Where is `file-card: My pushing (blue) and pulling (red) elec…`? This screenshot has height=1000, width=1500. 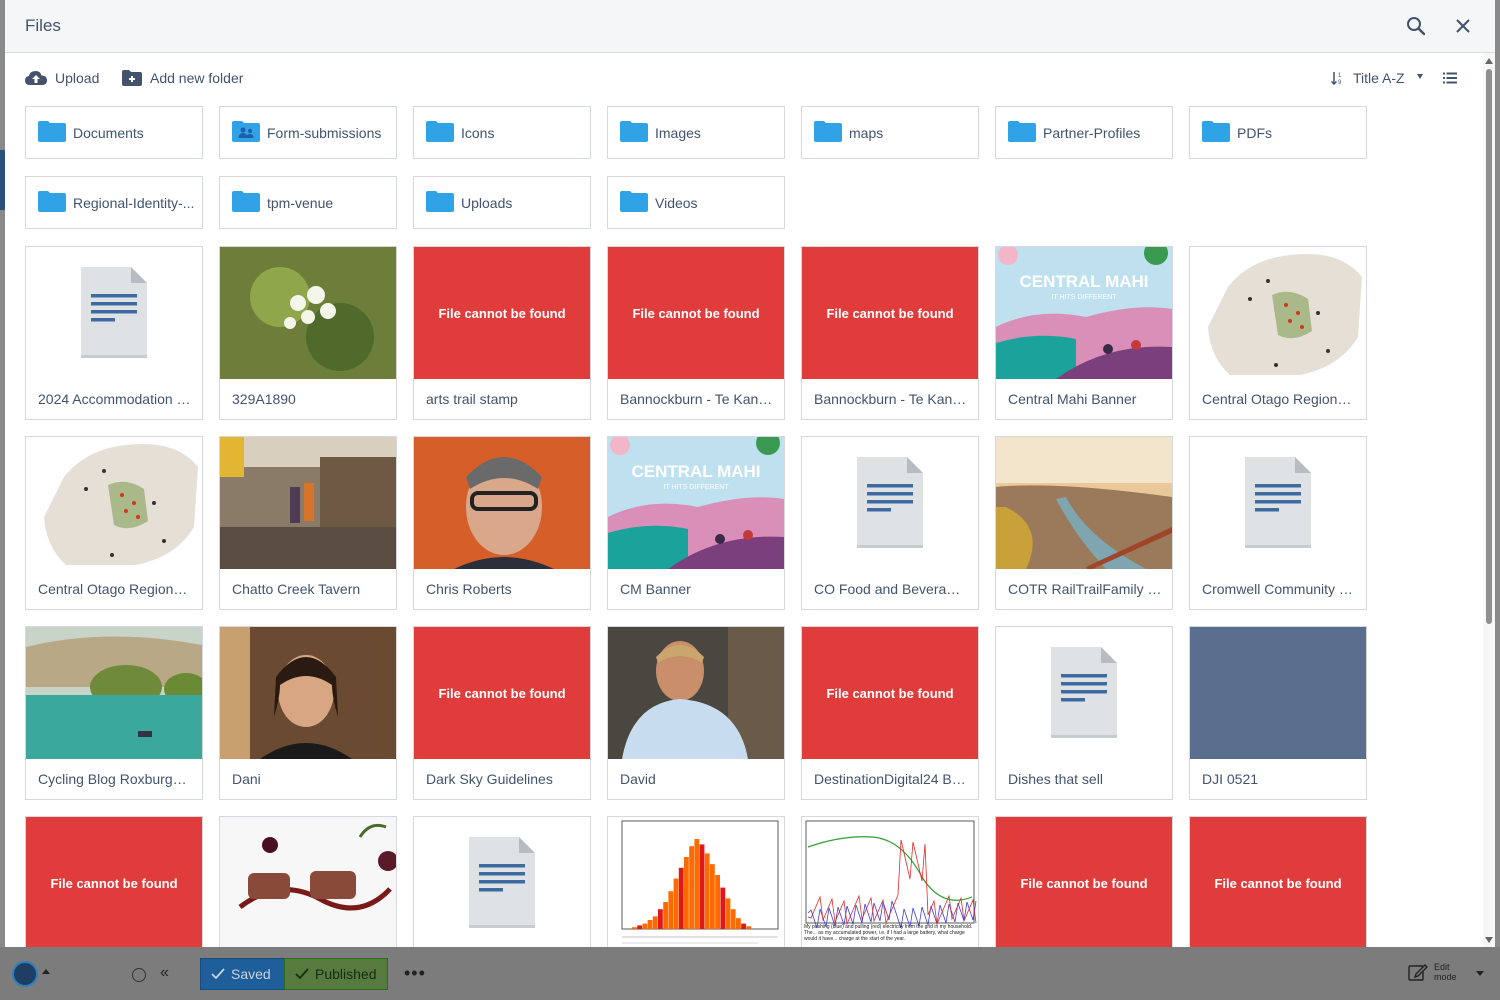
file-card: My pushing (blue) and pulling (red) elec… is located at coordinates (890, 881).